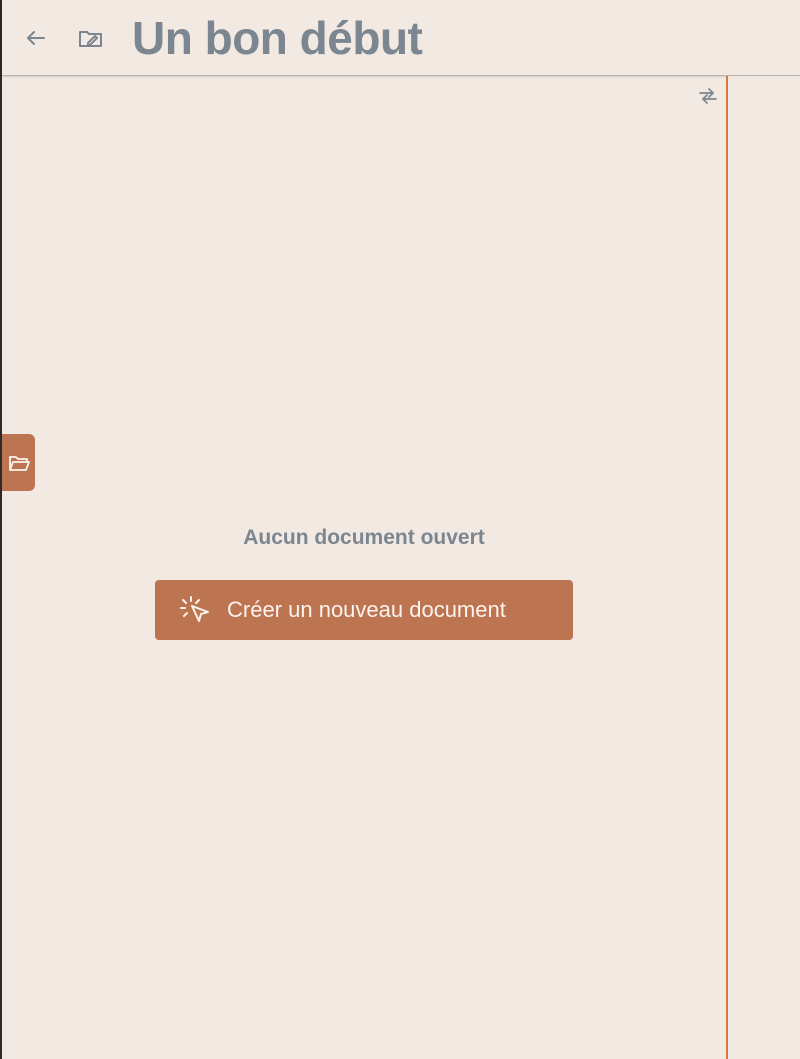 This screenshot has width=800, height=1059. I want to click on folder-open-icon, so click(19, 463).